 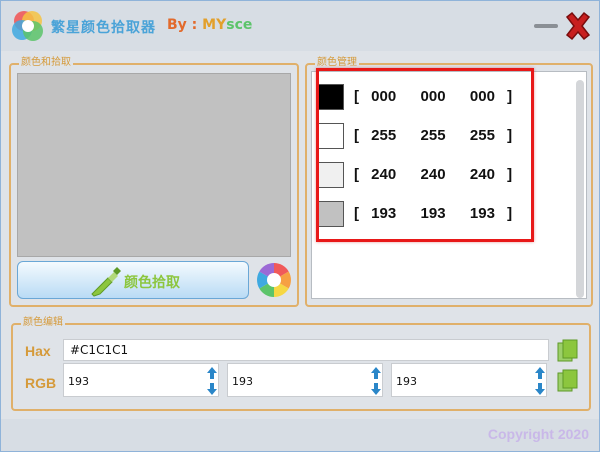 What do you see at coordinates (141, 380) in the screenshot?
I see `red-input: 193` at bounding box center [141, 380].